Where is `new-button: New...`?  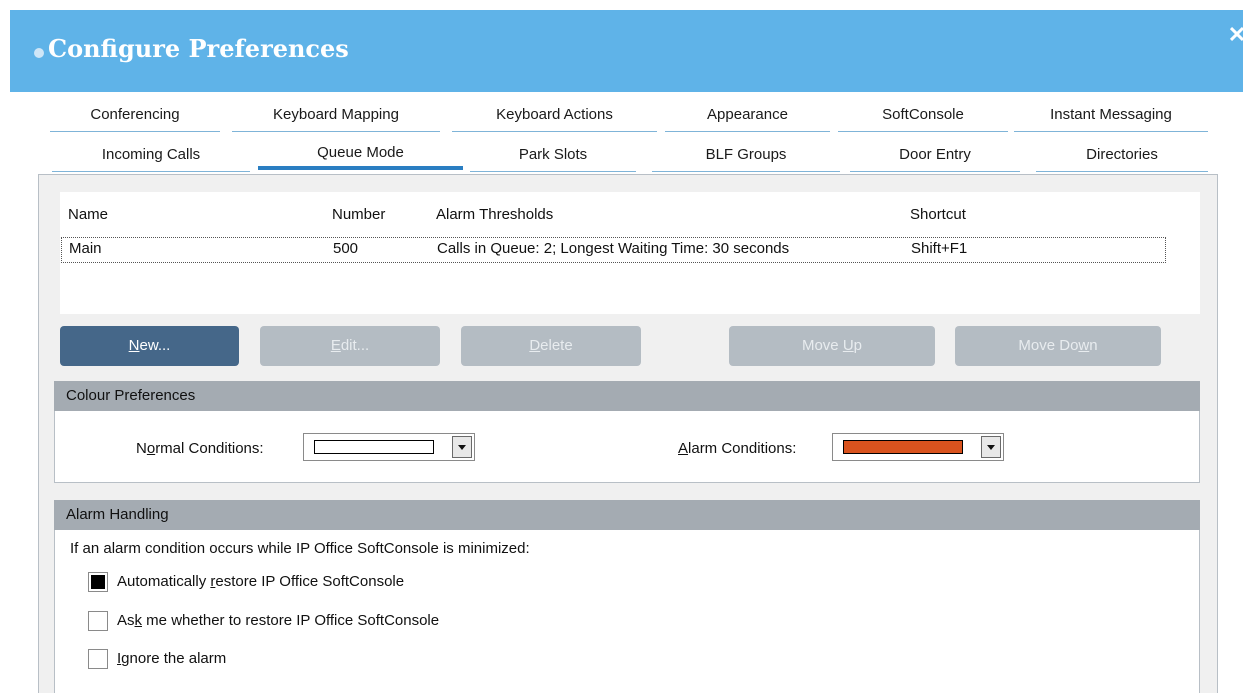 new-button: New... is located at coordinates (149, 346).